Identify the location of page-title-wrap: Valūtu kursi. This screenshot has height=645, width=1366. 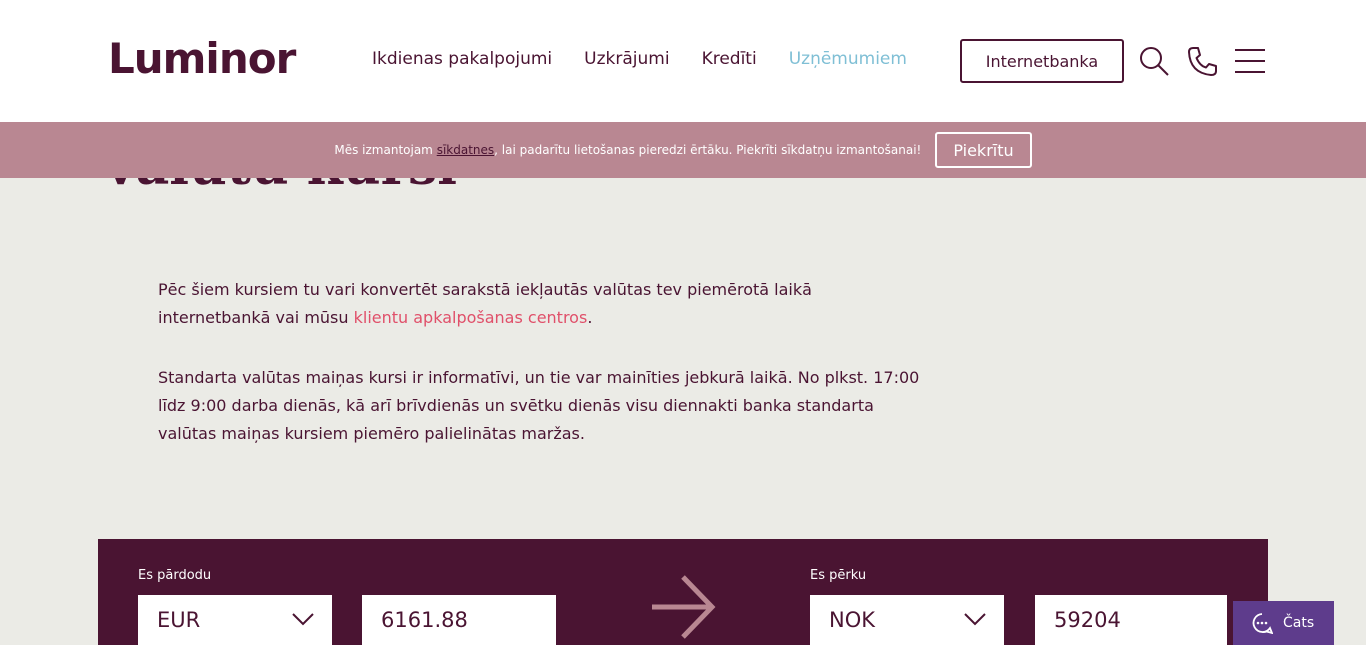
(683, 198).